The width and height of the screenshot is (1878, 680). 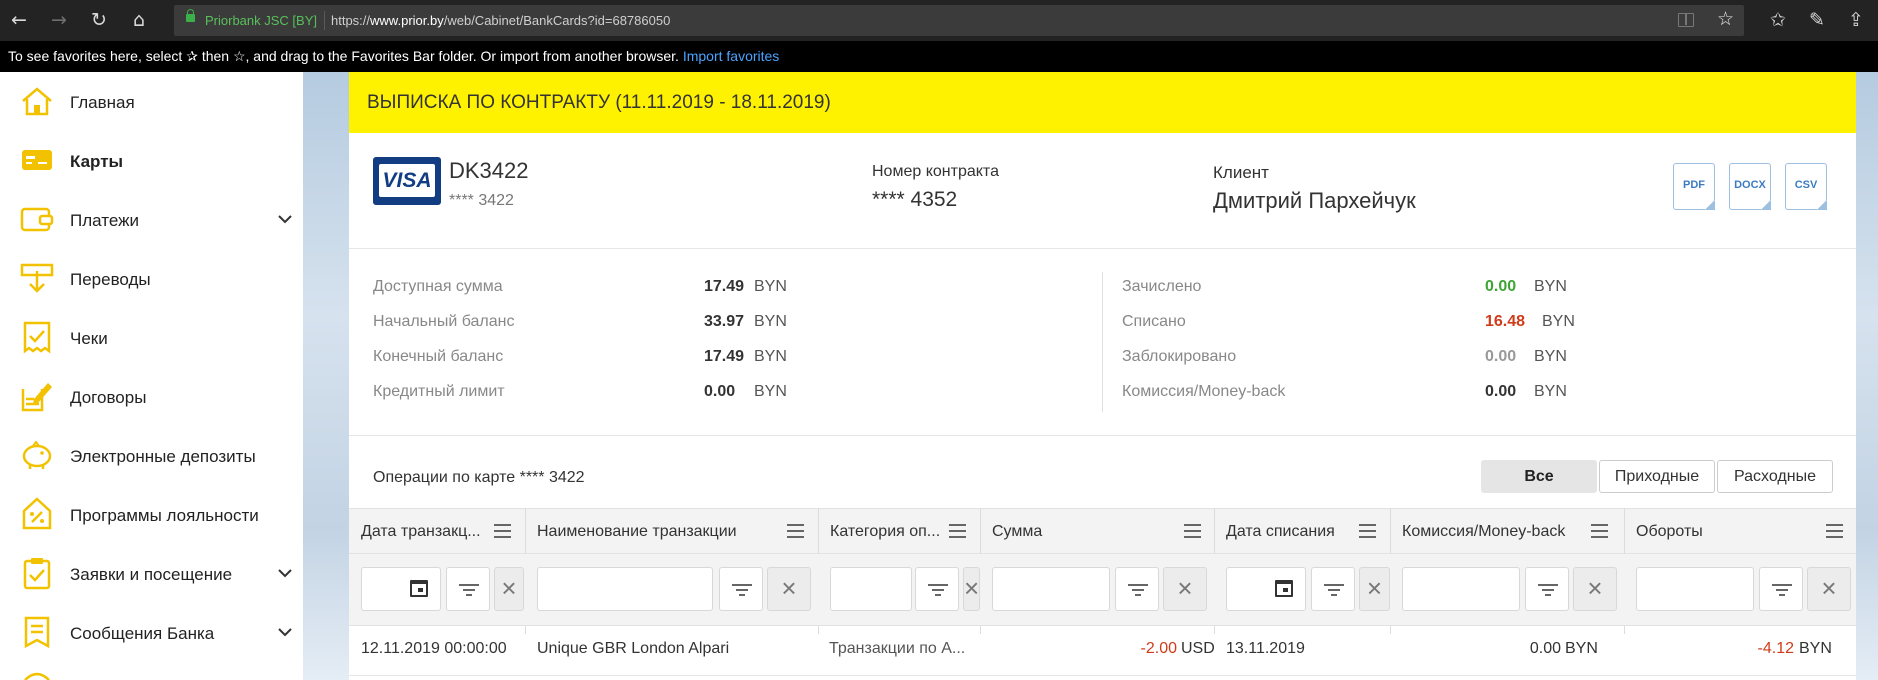 What do you see at coordinates (104, 220) in the screenshot?
I see `sidebar-item-label: Платежи` at bounding box center [104, 220].